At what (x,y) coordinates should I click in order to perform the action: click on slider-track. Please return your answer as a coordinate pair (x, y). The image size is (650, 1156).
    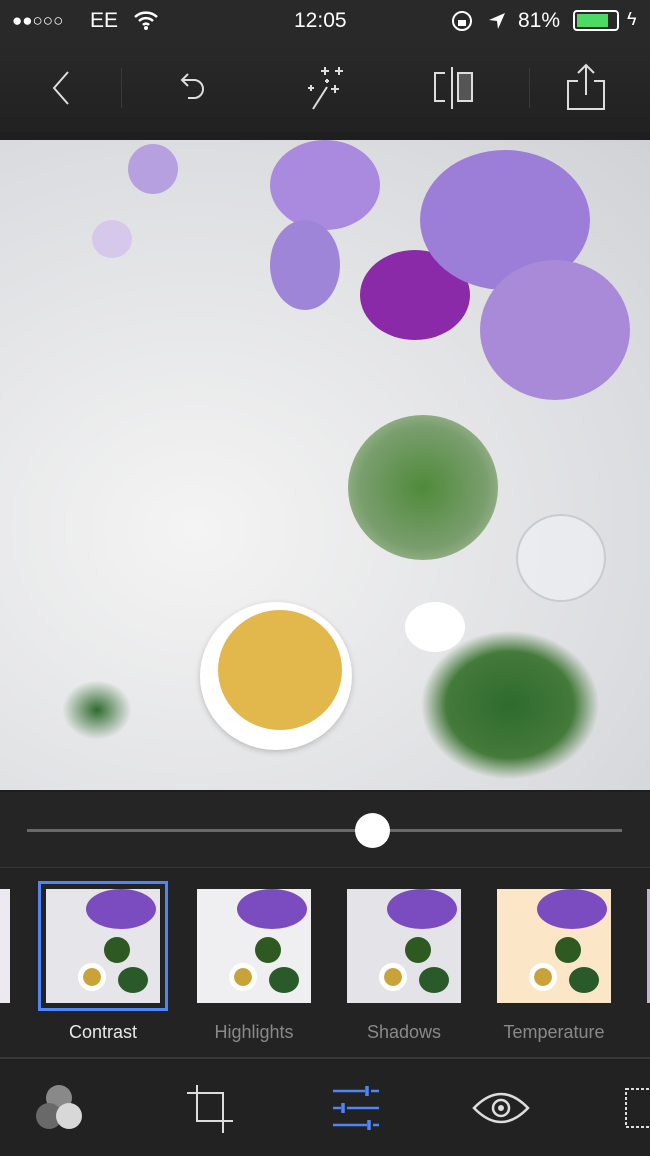
    Looking at the image, I should click on (324, 830).